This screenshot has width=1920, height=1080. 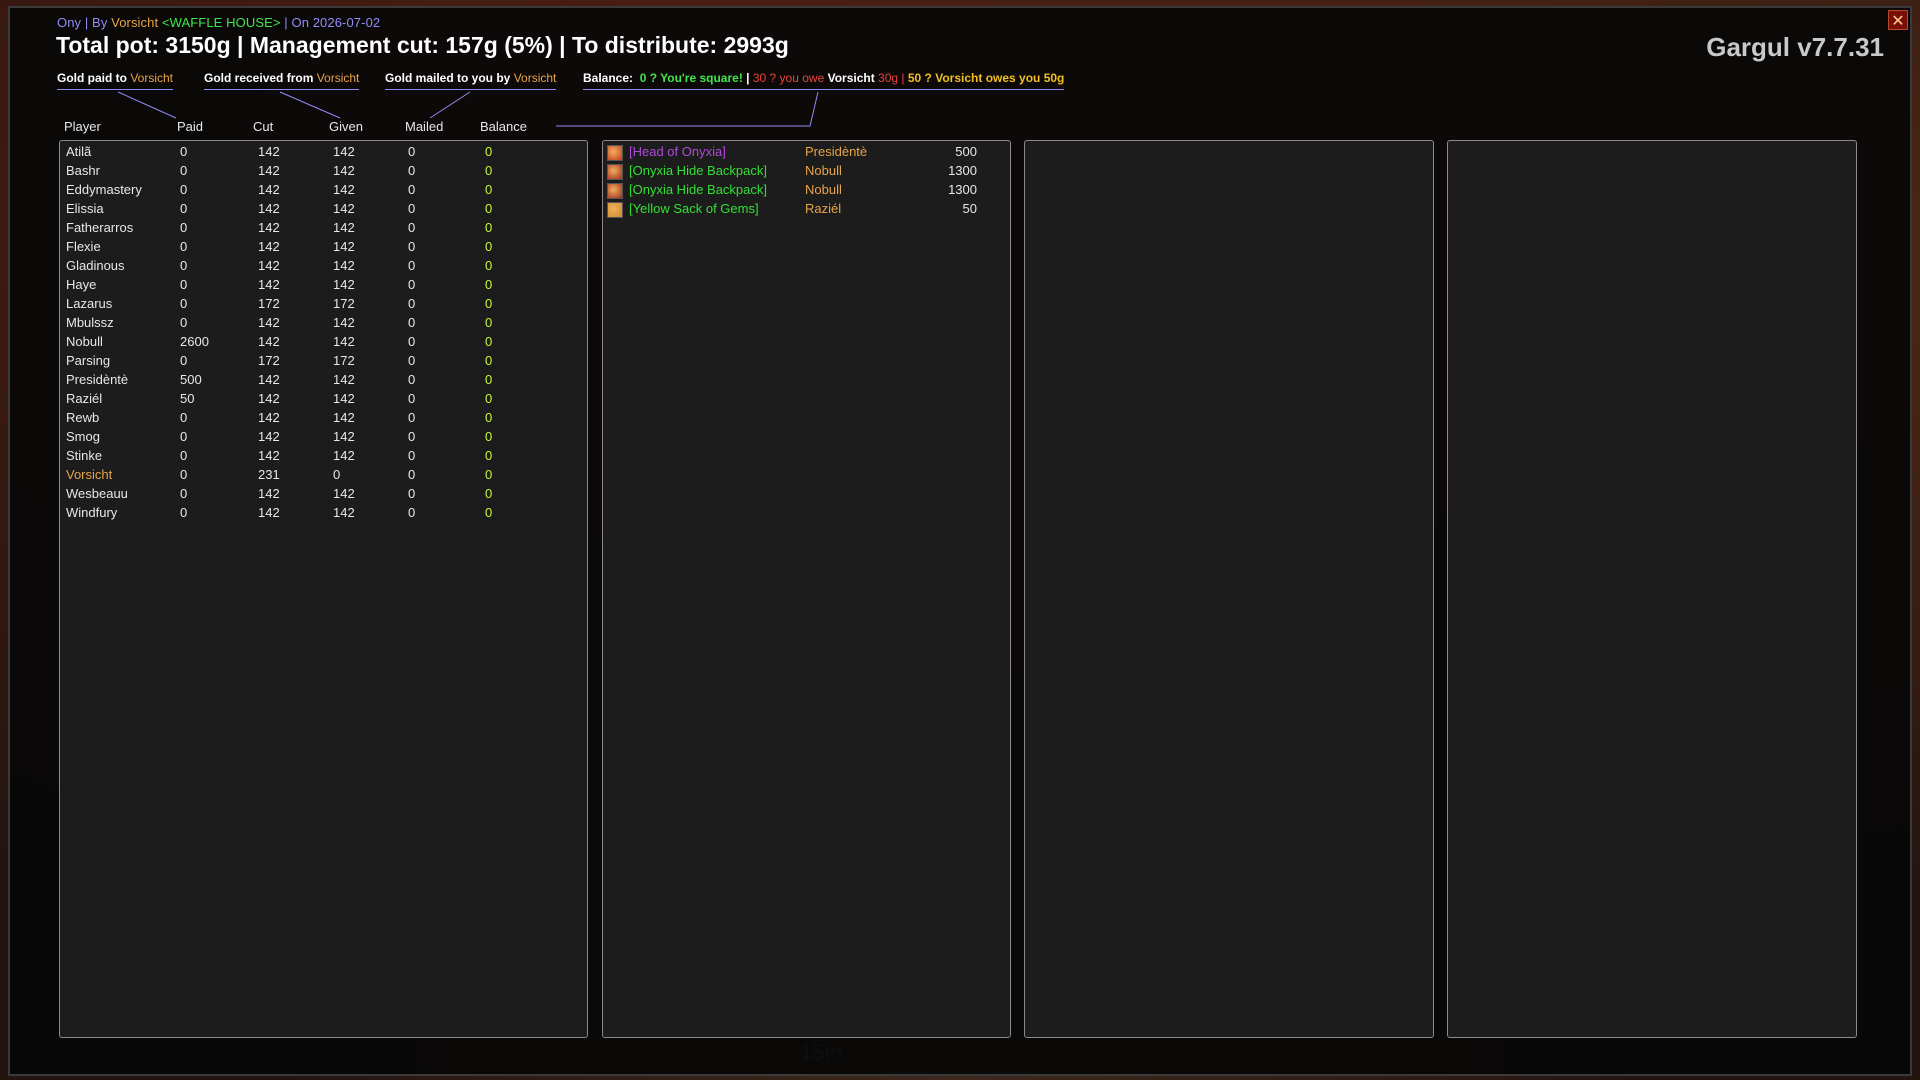 What do you see at coordinates (187, 398) in the screenshot?
I see `player-paid: 50` at bounding box center [187, 398].